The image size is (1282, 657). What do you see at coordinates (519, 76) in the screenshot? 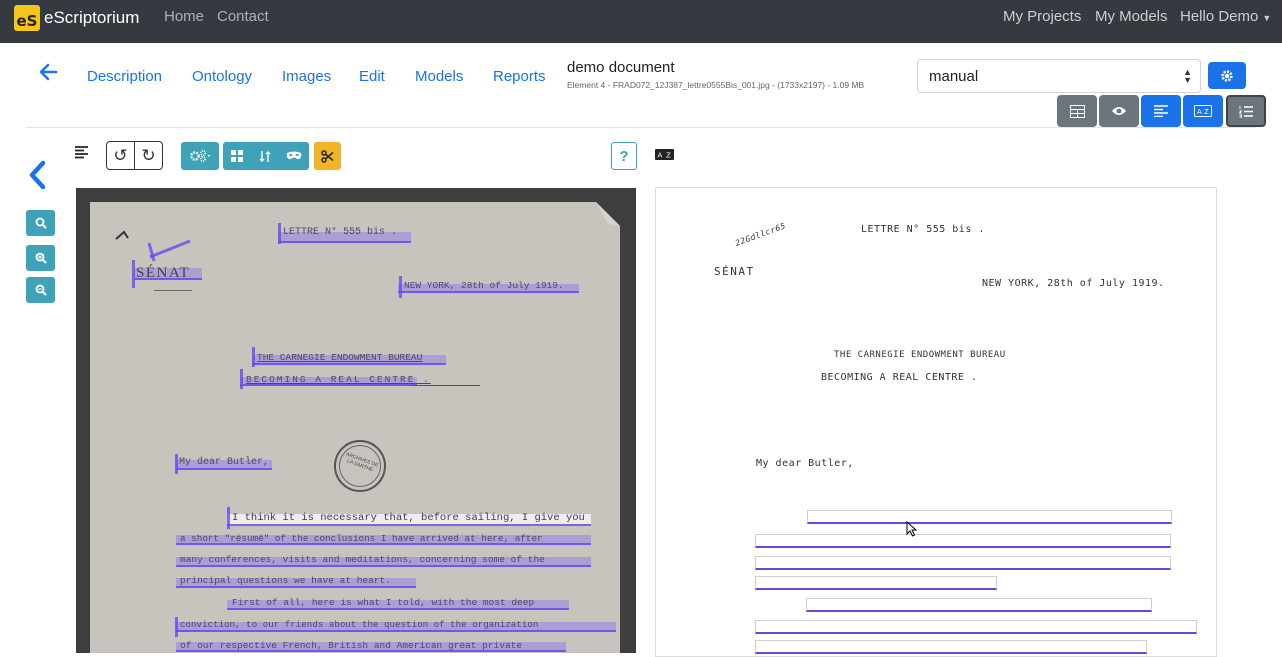
I see `tab-reports: Reports` at bounding box center [519, 76].